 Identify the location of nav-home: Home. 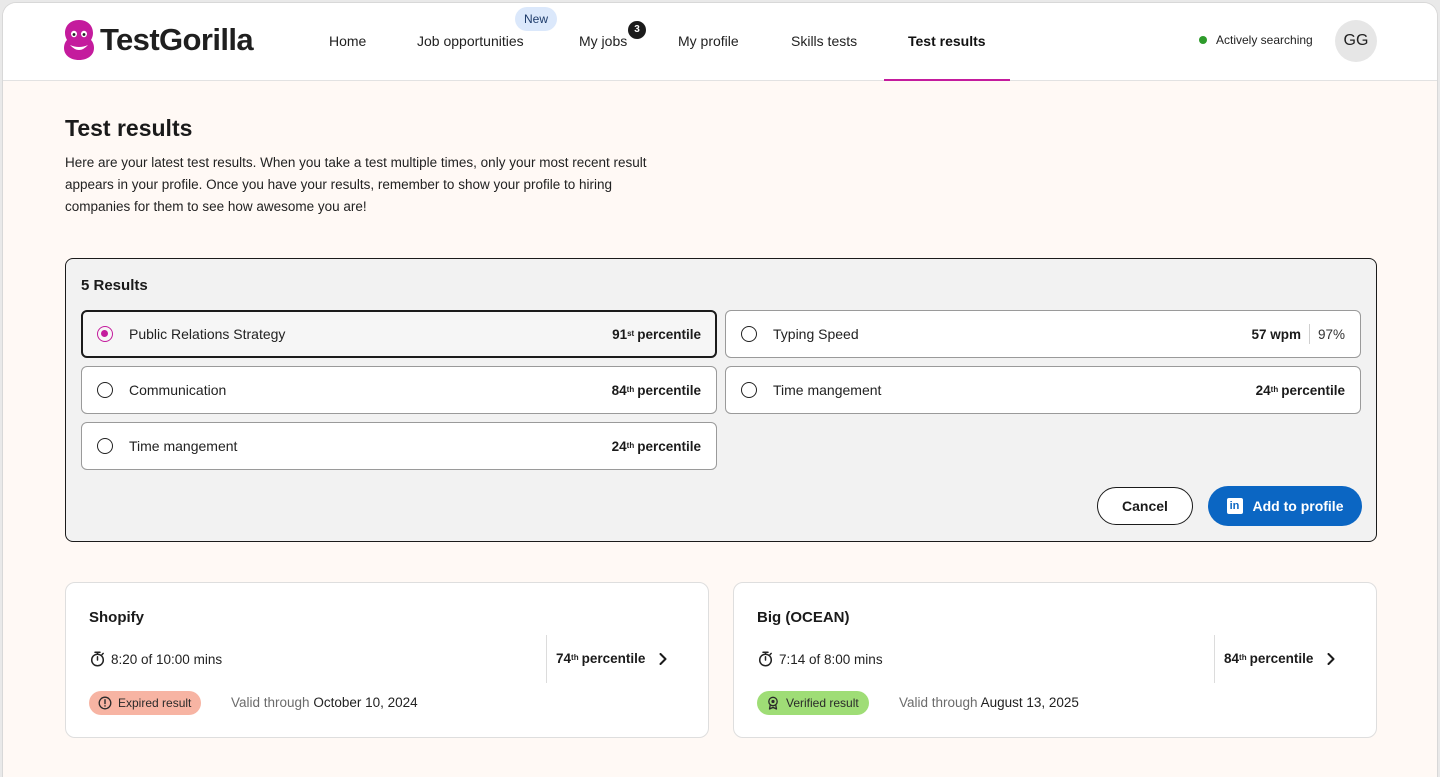
(347, 41).